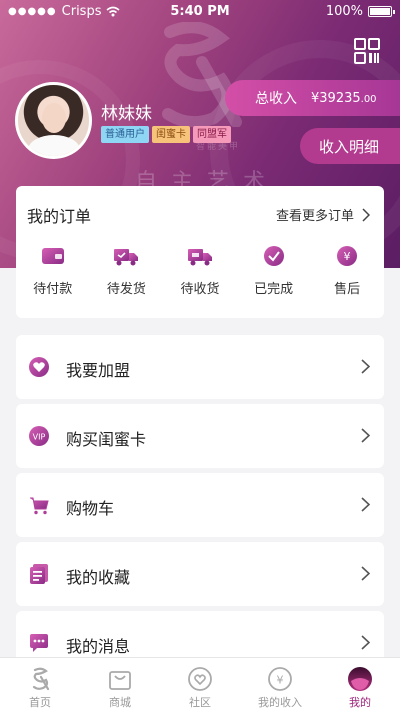 This screenshot has width=400, height=711. What do you see at coordinates (39, 506) in the screenshot?
I see `cart-icon` at bounding box center [39, 506].